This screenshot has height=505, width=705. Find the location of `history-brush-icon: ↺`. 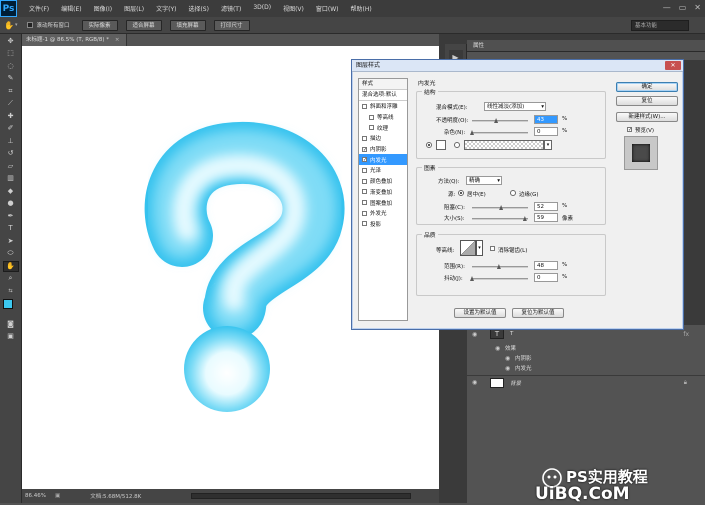

history-brush-icon: ↺ is located at coordinates (11, 153).